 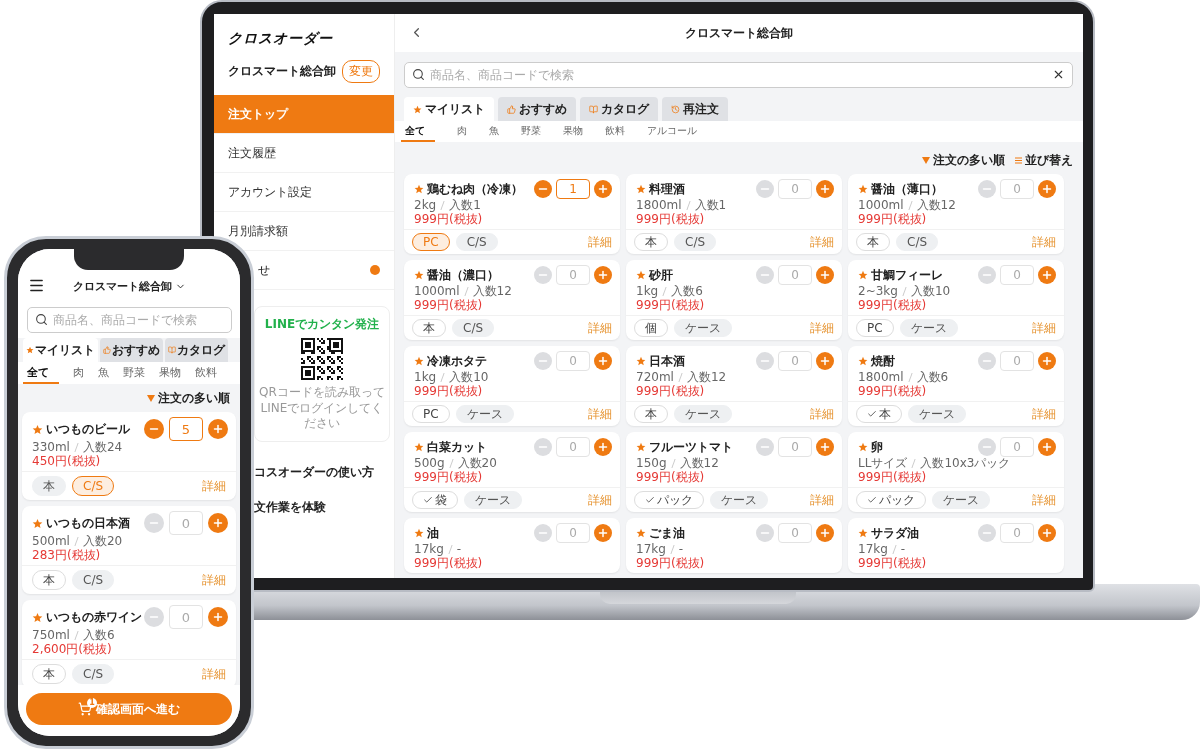 What do you see at coordinates (324, 472) in the screenshot?
I see `sidebar-link: コスオーダーの使い方` at bounding box center [324, 472].